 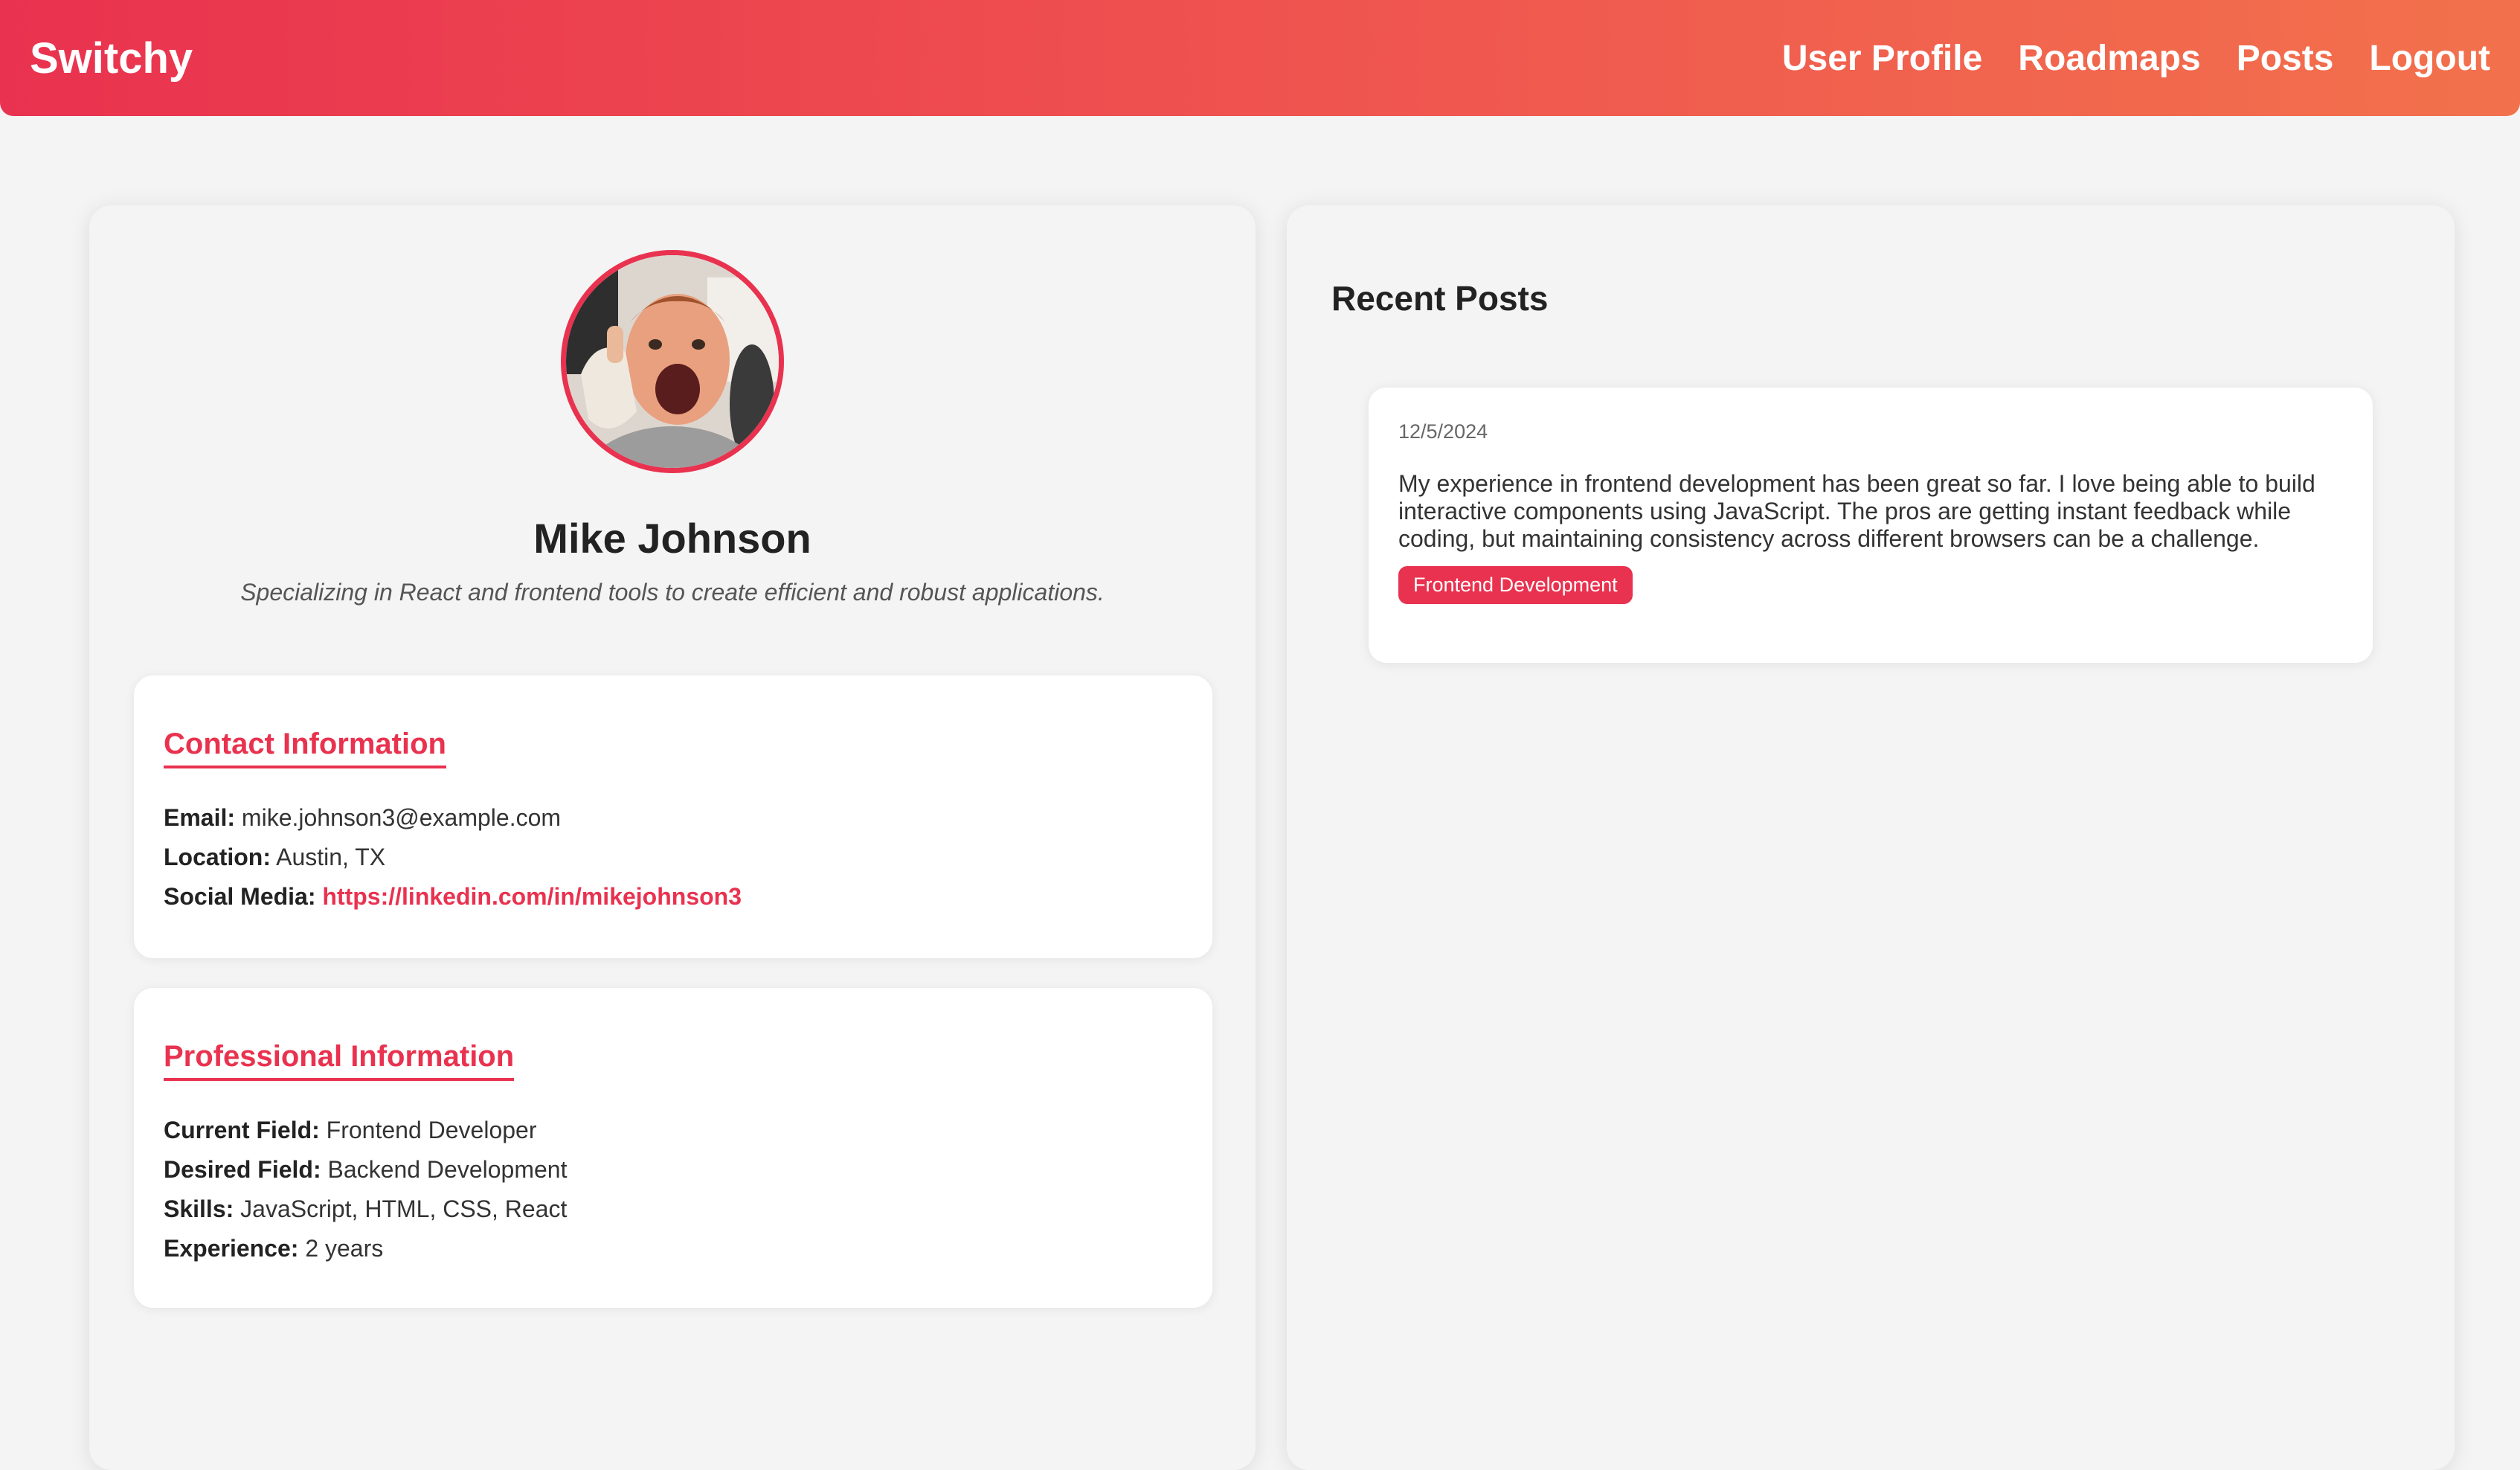 I want to click on skills-row: Skills: JavaScript, HTML, CSS, React, so click(x=674, y=1209).